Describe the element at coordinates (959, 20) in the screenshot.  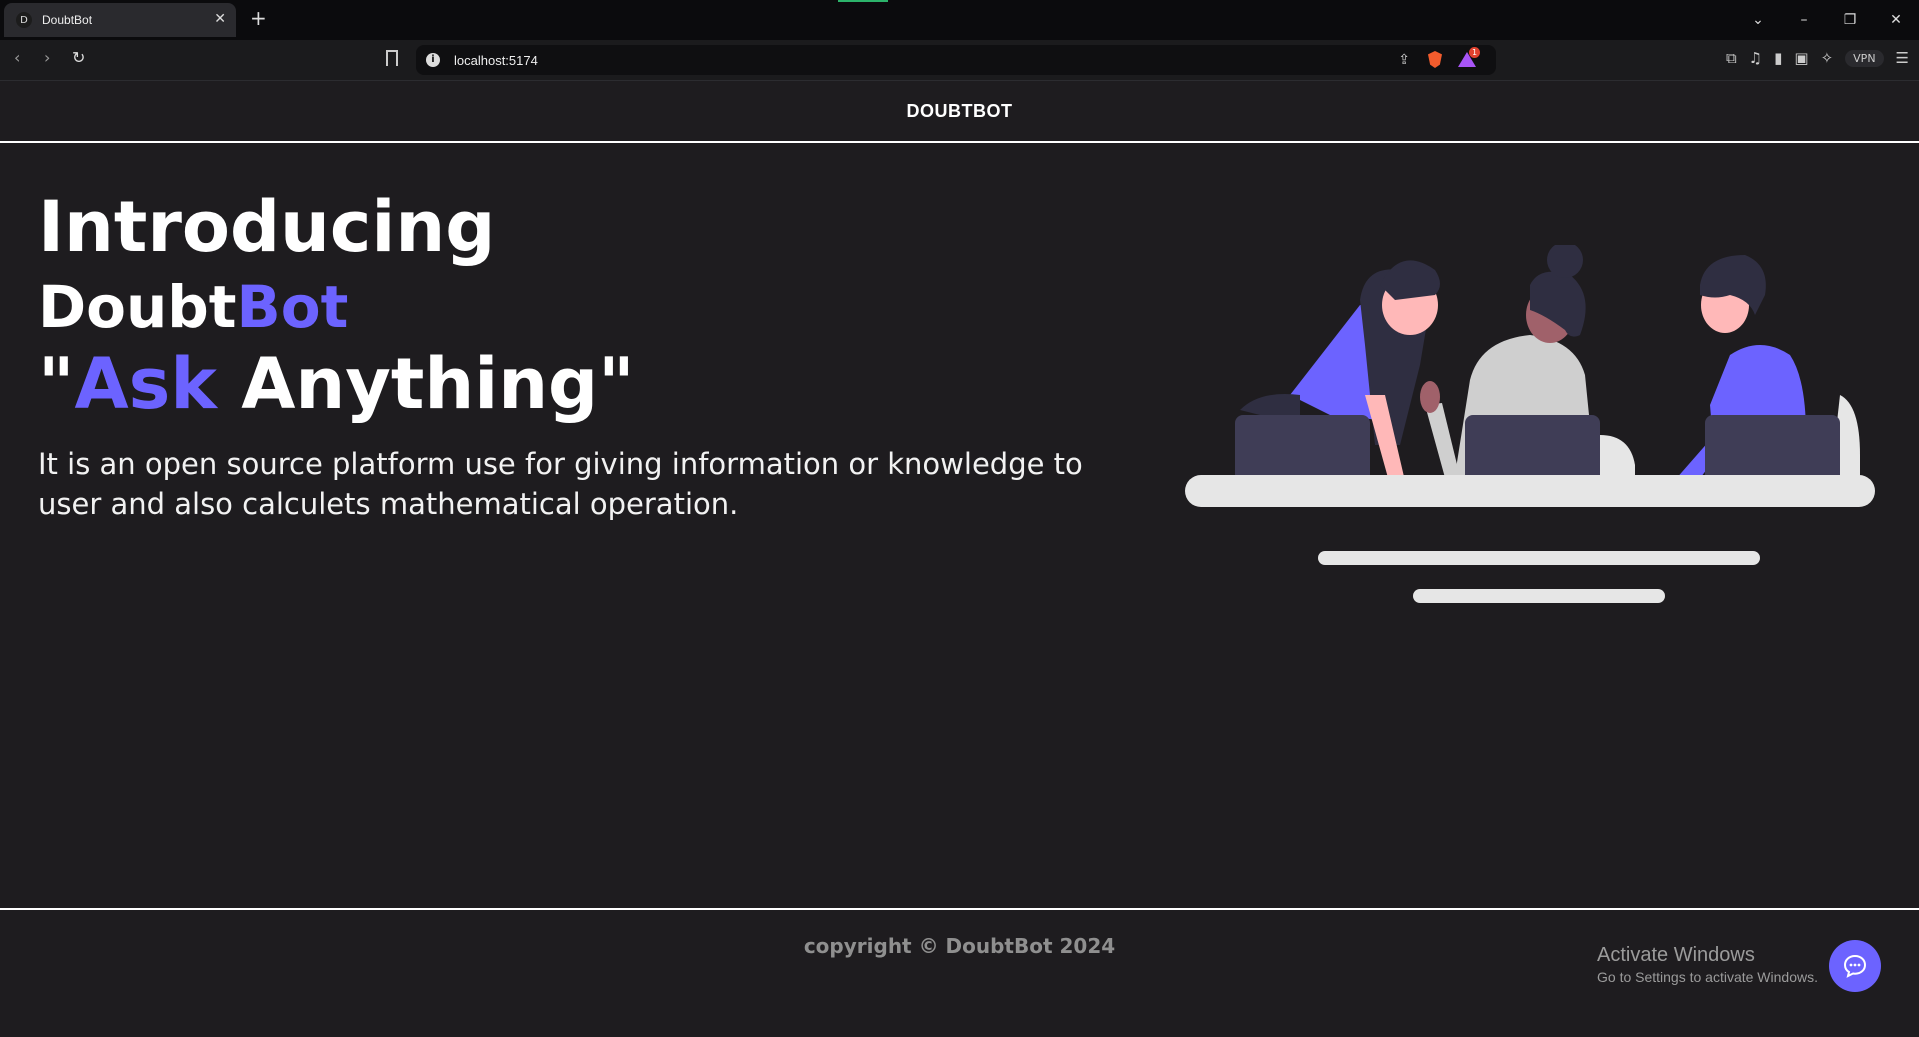
I see `tab-strip: D DoubtBot ✕ + ⌄ – ❐ ✕` at that location.